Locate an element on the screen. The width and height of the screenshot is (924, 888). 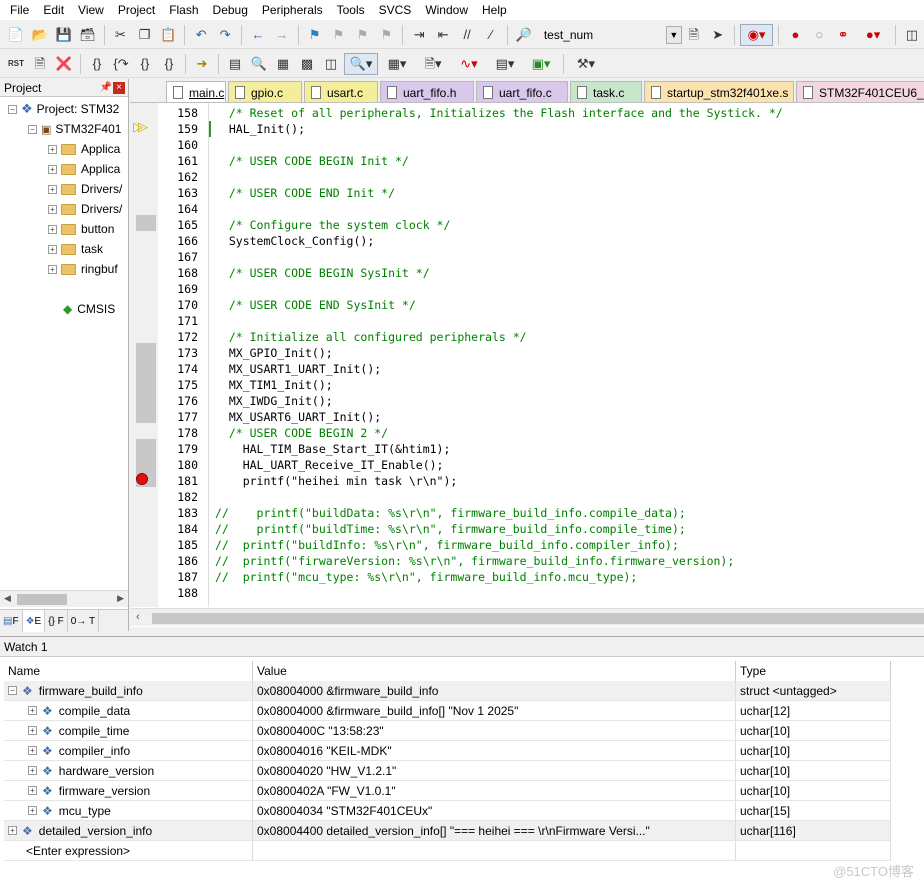
indent-icon: ⇥ is located at coordinates (419, 35).